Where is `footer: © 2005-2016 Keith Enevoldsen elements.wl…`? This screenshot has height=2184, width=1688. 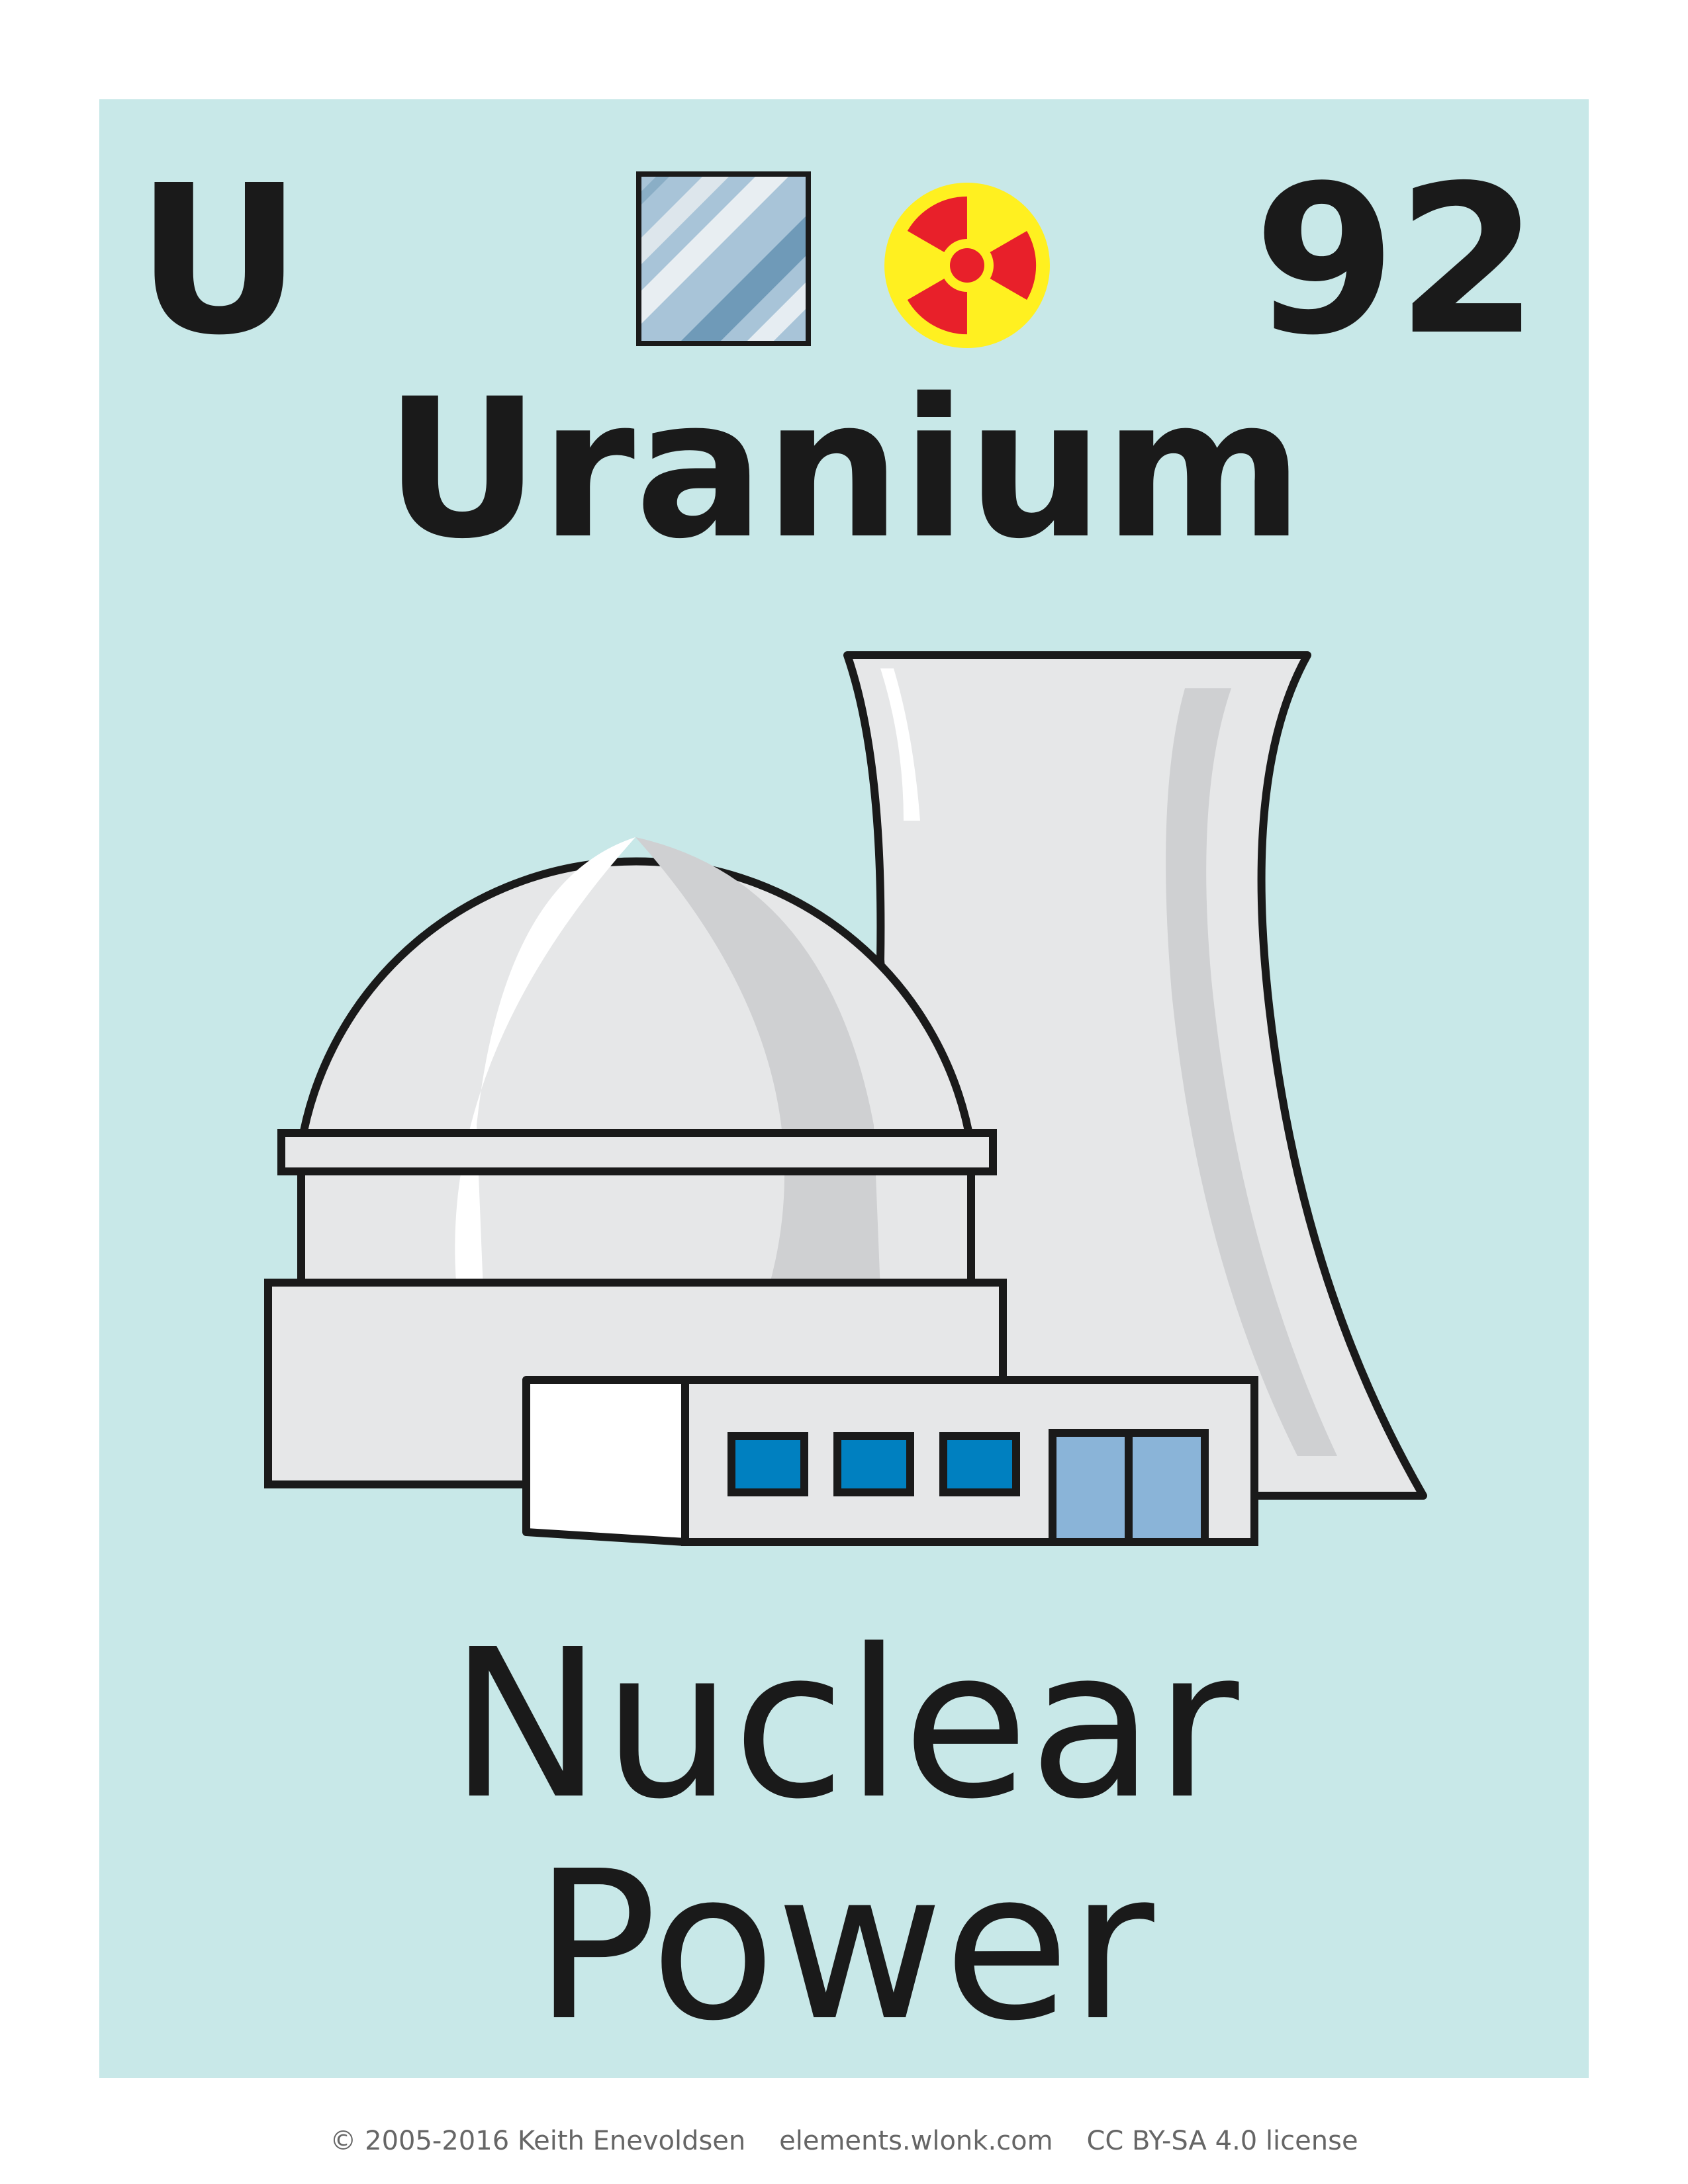 footer: © 2005-2016 Keith Enevoldsen elements.wl… is located at coordinates (844, 2141).